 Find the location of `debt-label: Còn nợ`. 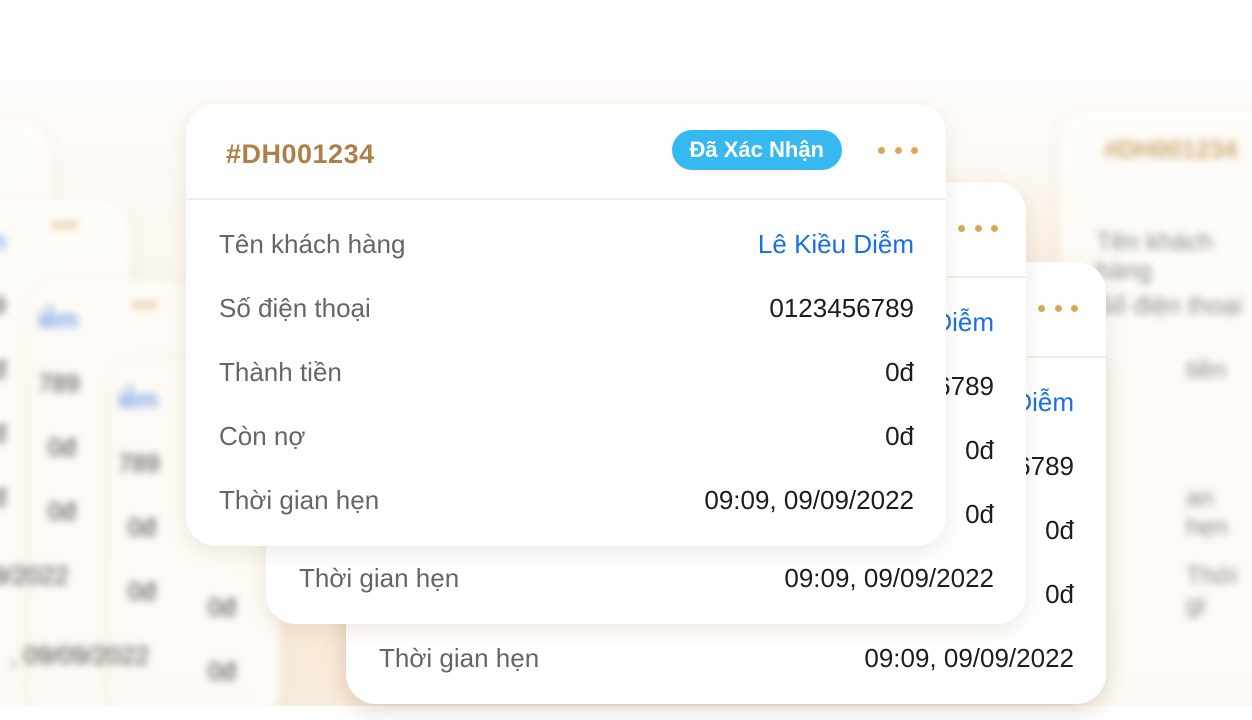

debt-label: Còn nợ is located at coordinates (262, 435).